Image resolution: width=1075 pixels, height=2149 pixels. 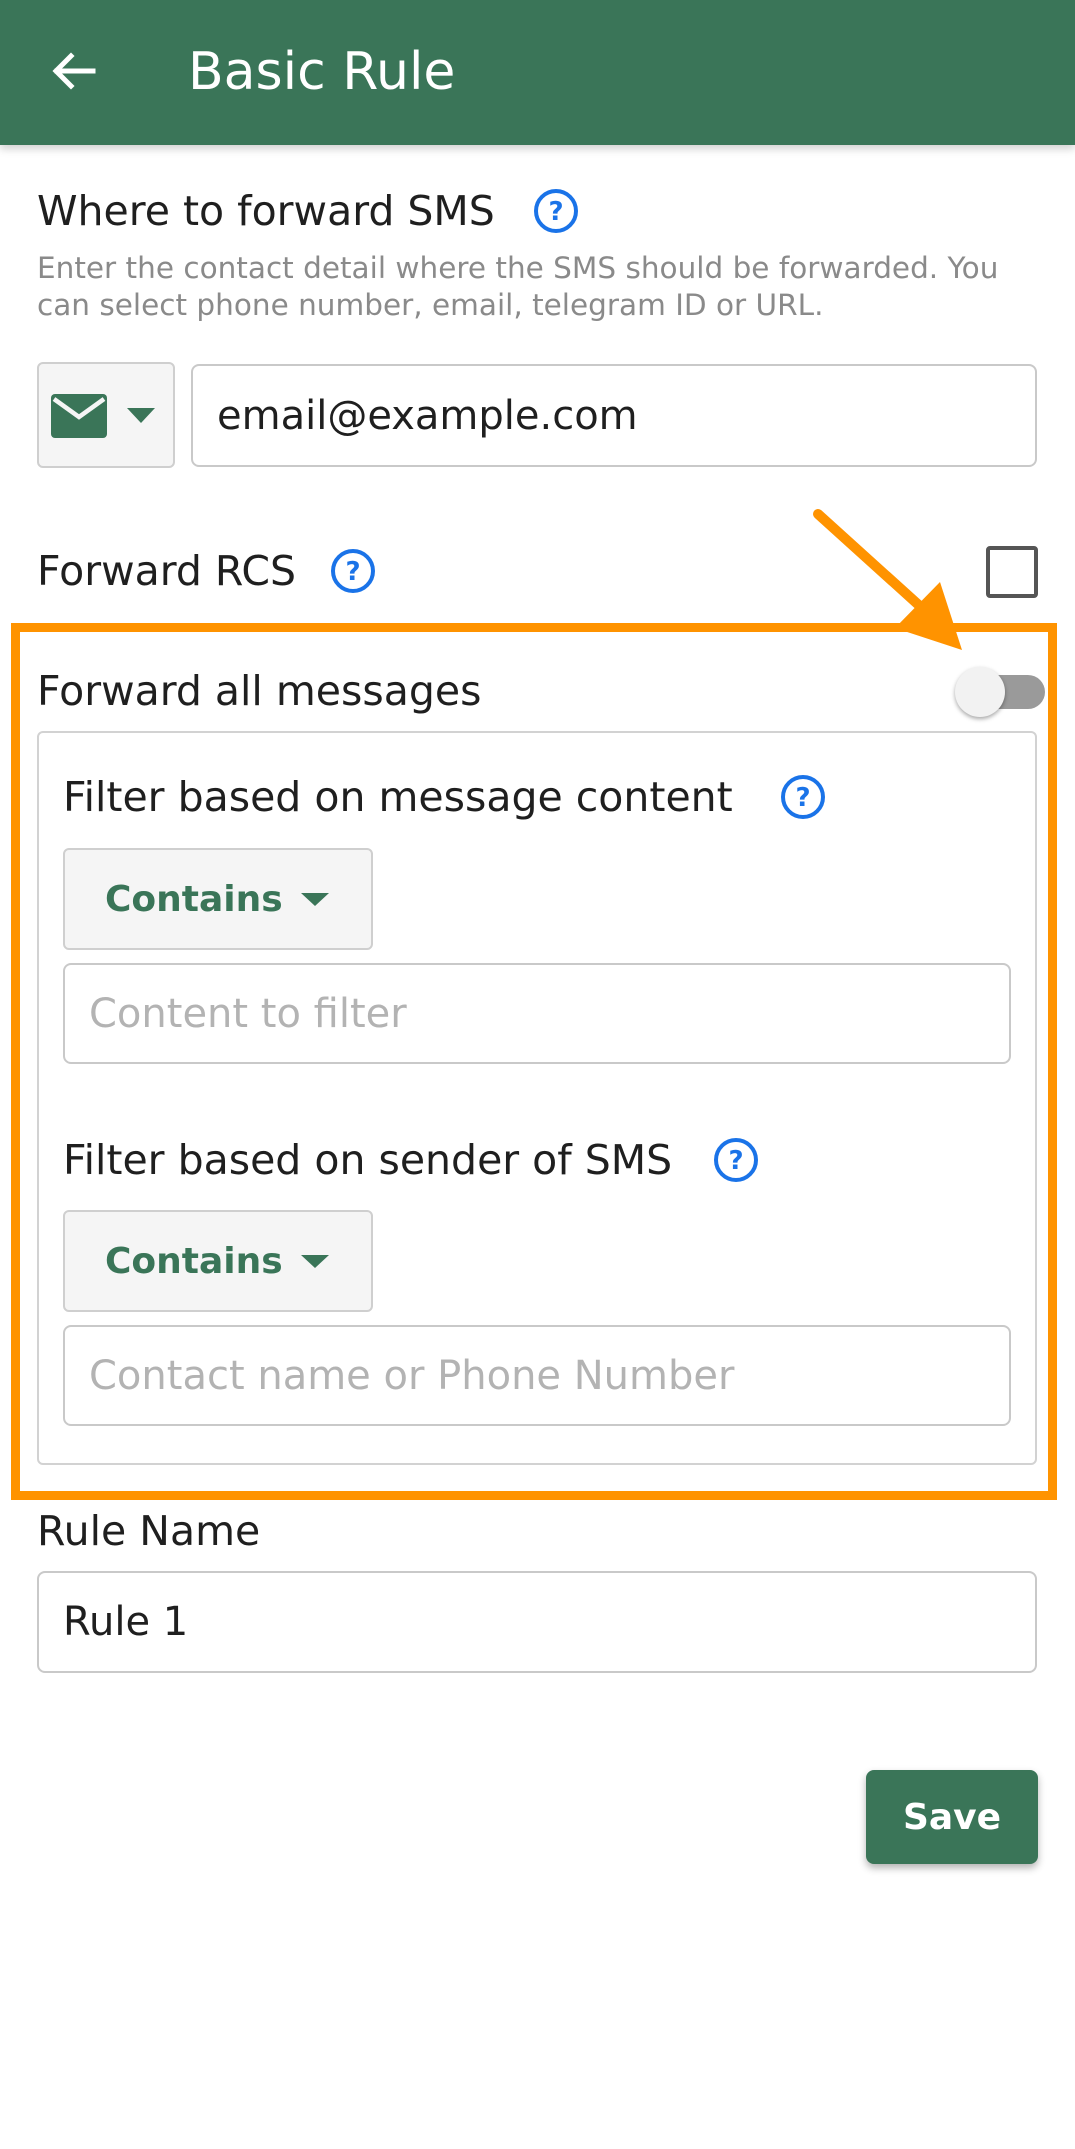 I want to click on destination-input, so click(x=614, y=415).